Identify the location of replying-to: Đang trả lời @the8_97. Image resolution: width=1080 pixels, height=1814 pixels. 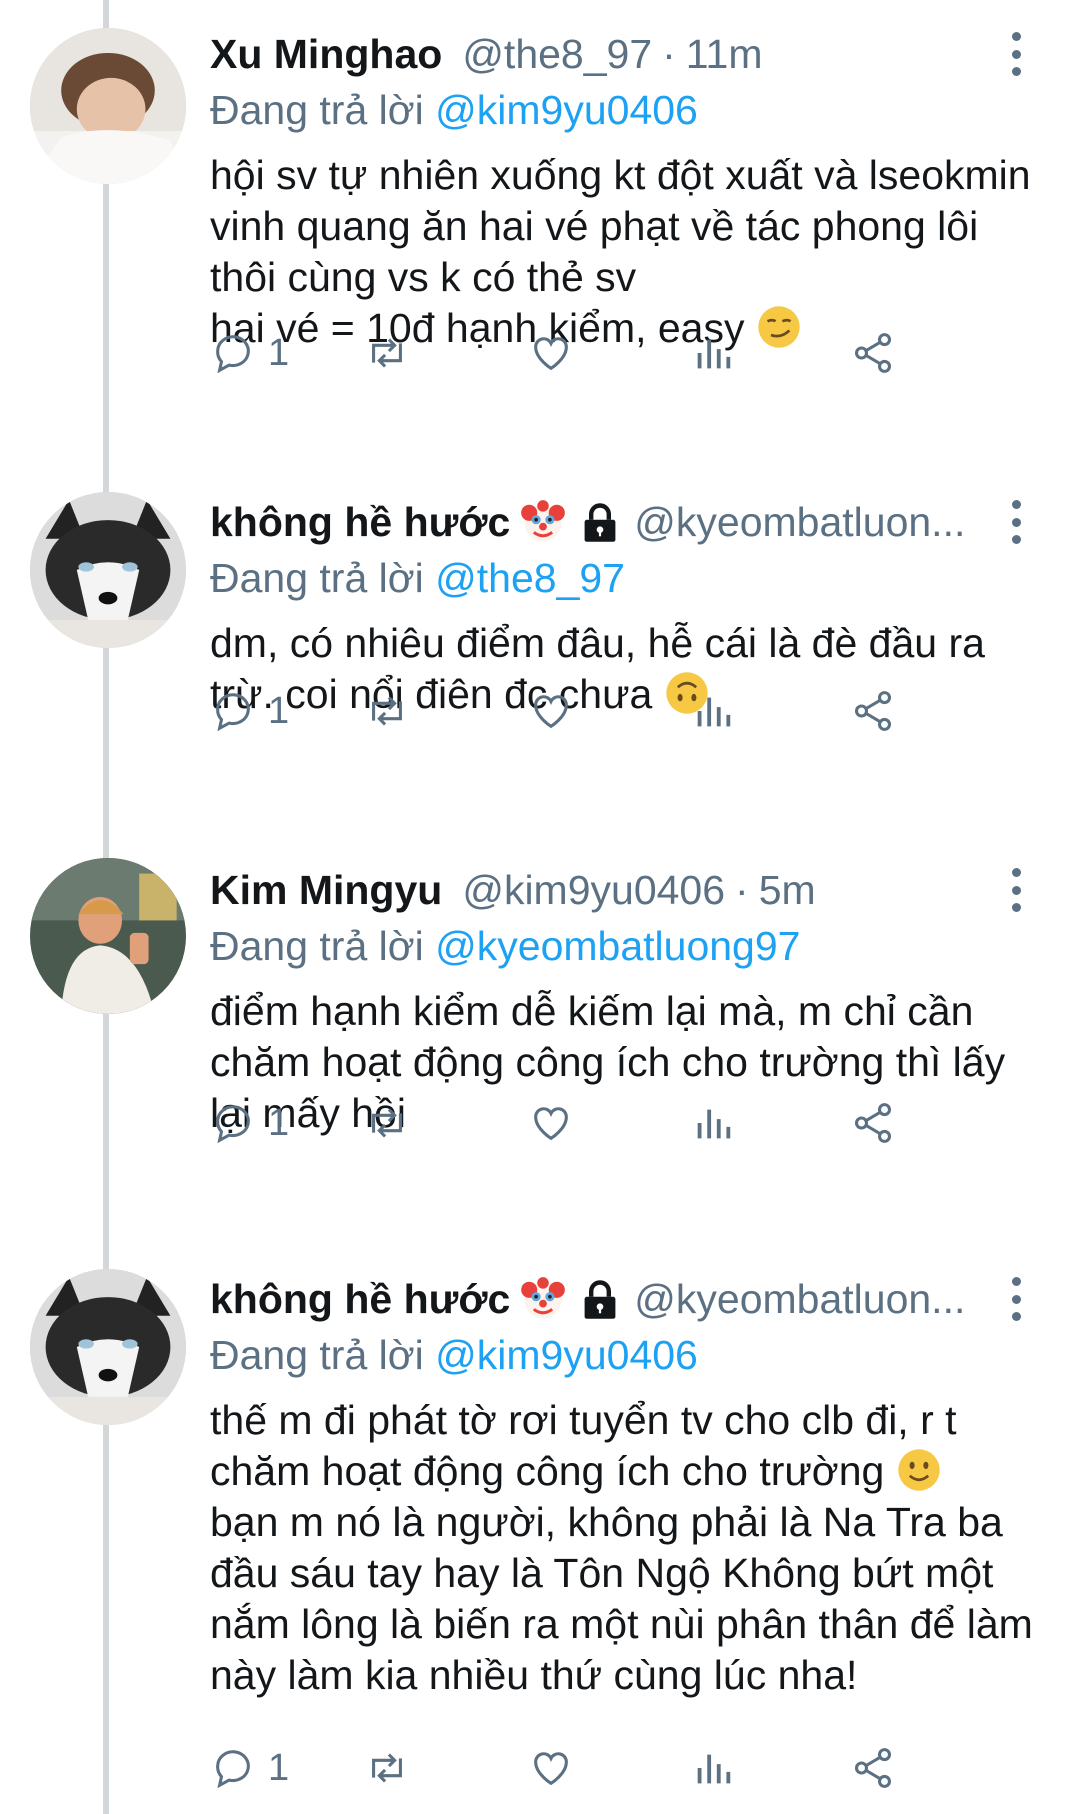
(417, 578).